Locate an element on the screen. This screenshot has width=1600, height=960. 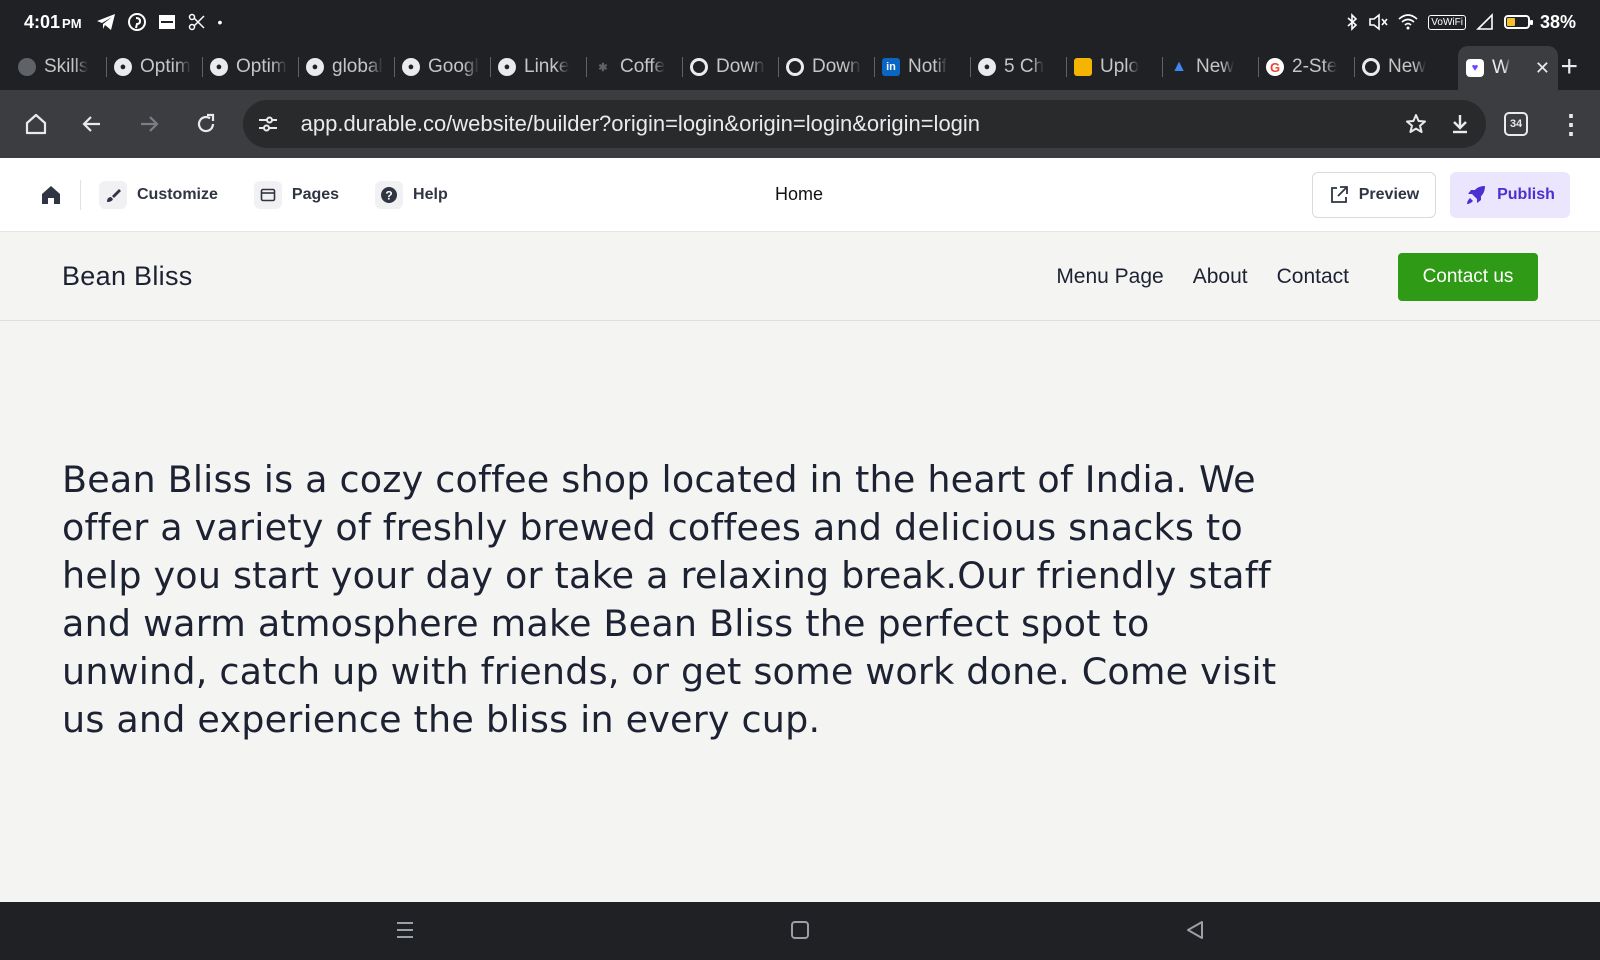
tab-switcher-button: 34 is located at coordinates (1516, 124).